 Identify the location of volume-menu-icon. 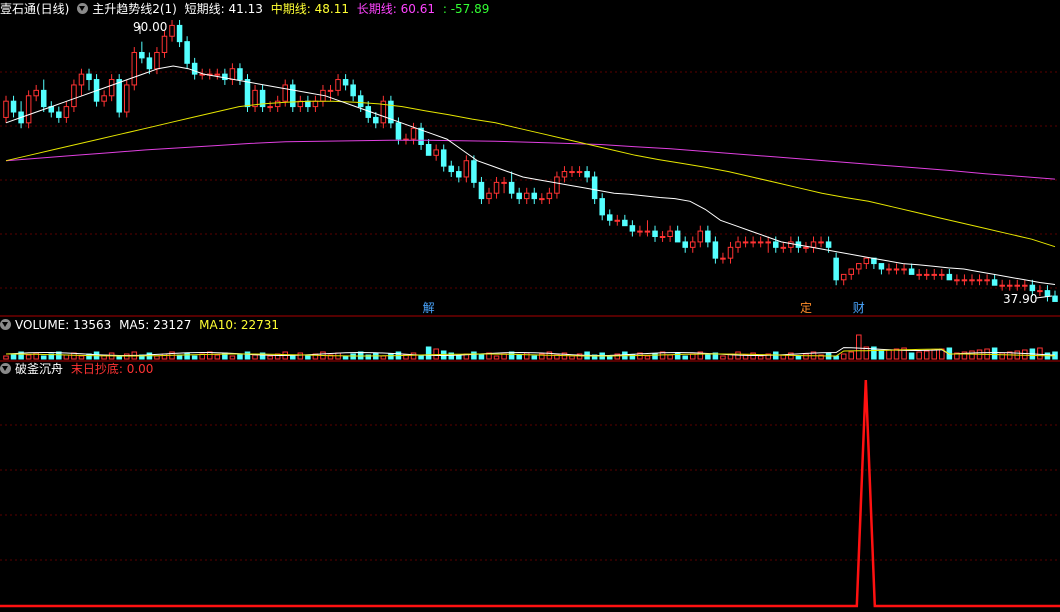
(5, 324).